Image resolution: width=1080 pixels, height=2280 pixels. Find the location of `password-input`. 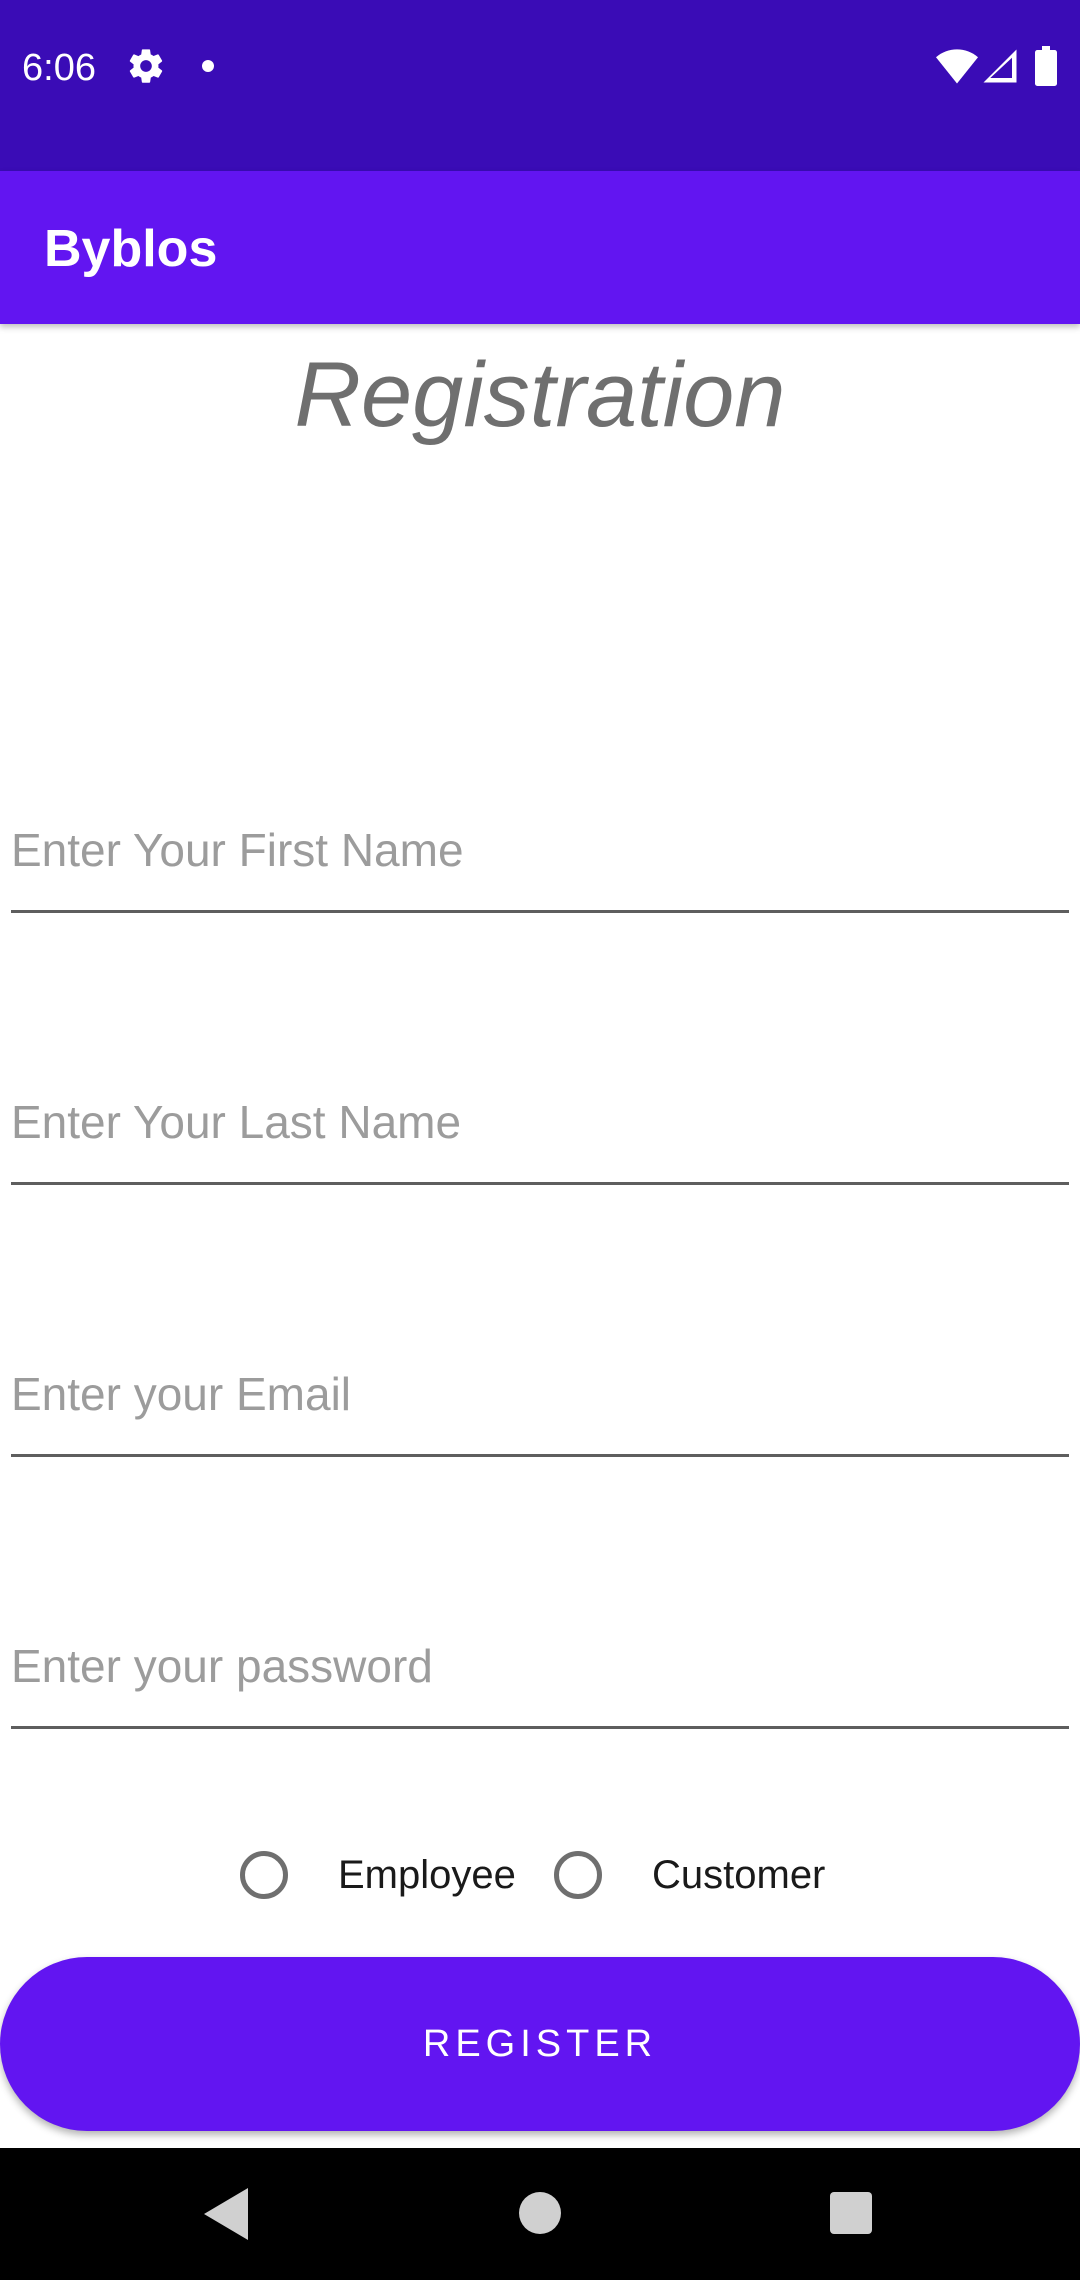

password-input is located at coordinates (540, 1666).